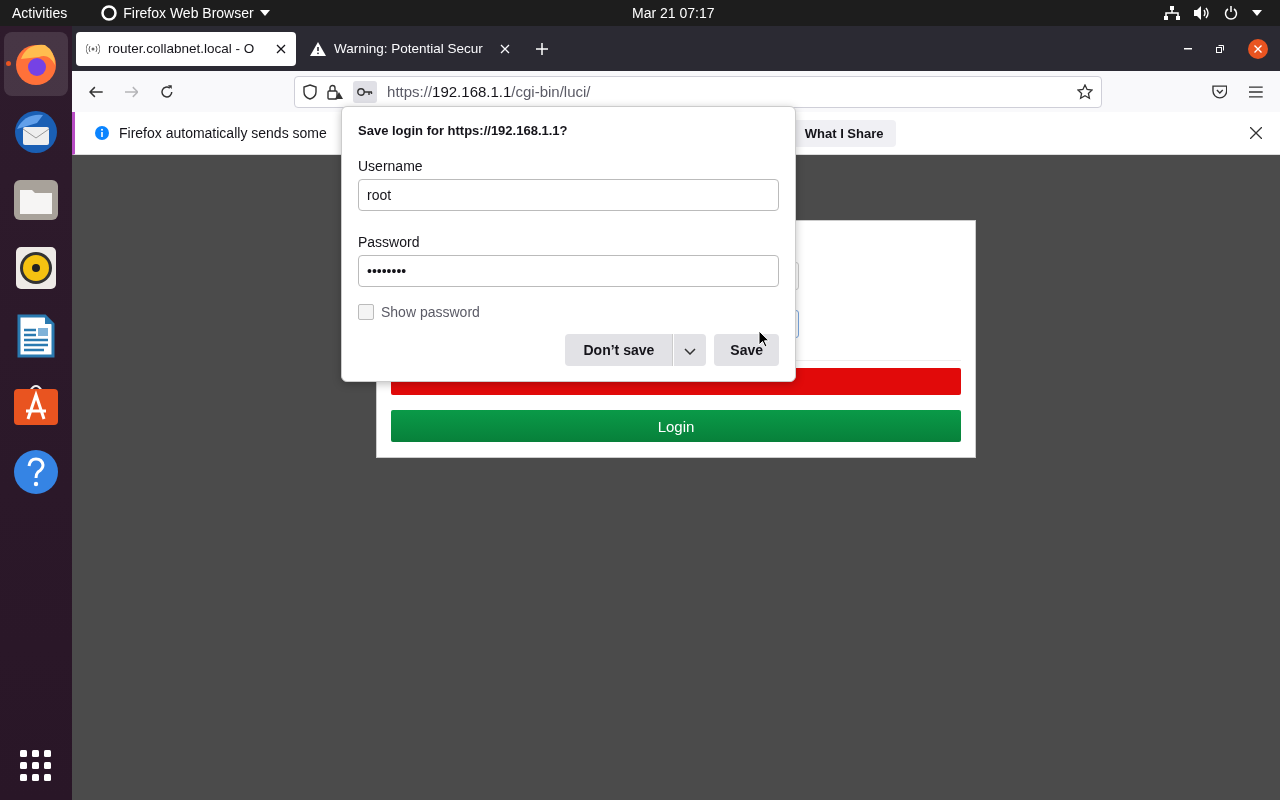  I want to click on activities-button: Activities, so click(40, 13).